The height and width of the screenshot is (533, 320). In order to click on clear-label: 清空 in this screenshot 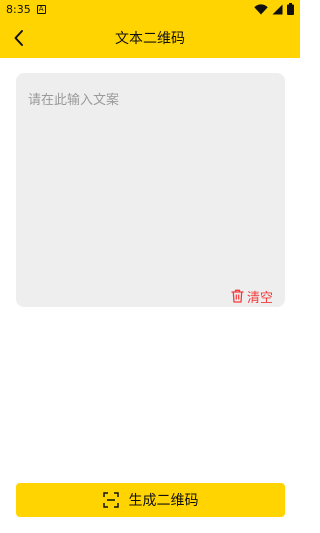, I will do `click(259, 298)`.